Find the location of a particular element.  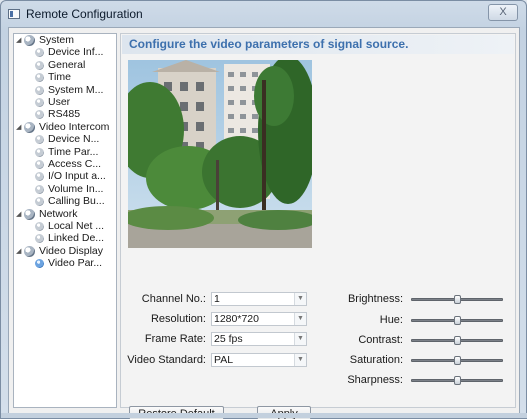

window-title: Remote Configuration is located at coordinates (84, 14).